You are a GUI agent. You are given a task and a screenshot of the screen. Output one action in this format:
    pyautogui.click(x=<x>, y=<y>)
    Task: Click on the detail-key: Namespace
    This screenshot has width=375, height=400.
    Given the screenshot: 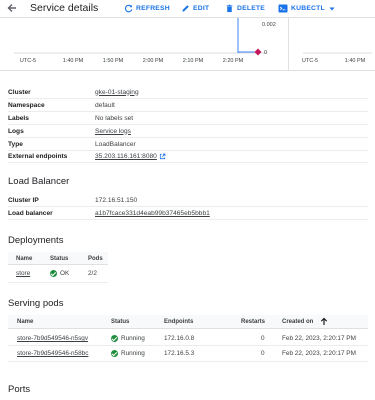 What is the action you would take?
    pyautogui.click(x=26, y=105)
    